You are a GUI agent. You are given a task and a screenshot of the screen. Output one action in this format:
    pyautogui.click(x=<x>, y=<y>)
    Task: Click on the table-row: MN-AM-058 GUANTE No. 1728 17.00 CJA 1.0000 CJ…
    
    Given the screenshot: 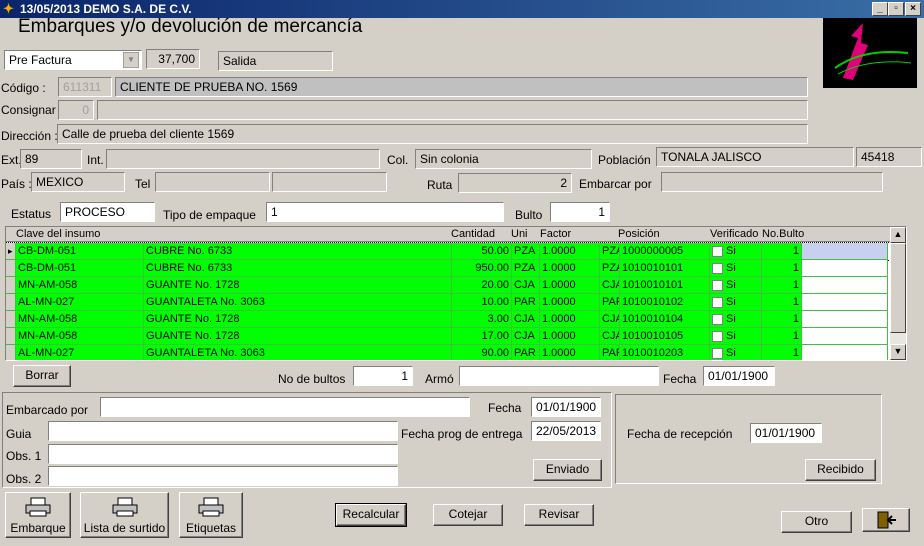 What is the action you would take?
    pyautogui.click(x=448, y=336)
    